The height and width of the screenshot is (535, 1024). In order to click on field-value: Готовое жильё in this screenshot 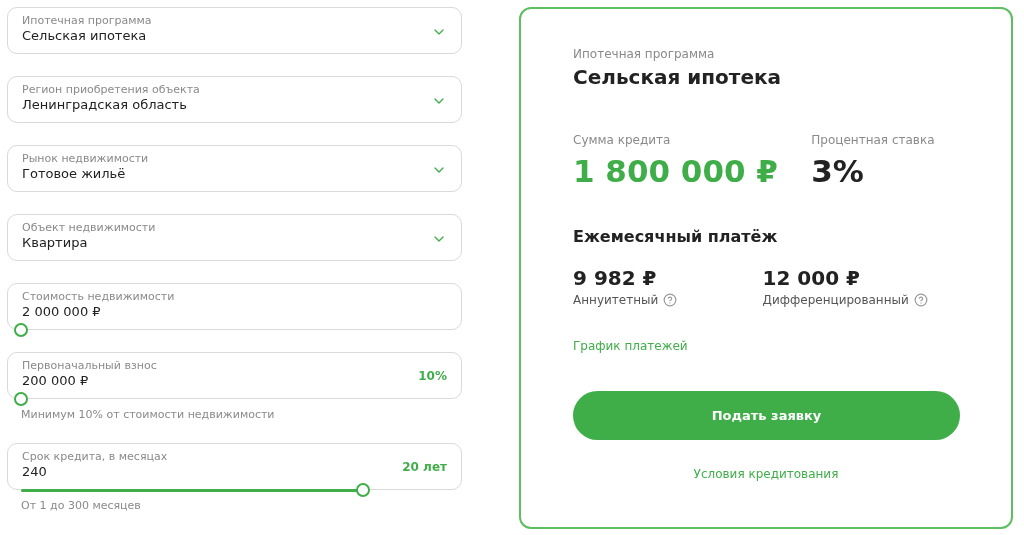, I will do `click(74, 173)`.